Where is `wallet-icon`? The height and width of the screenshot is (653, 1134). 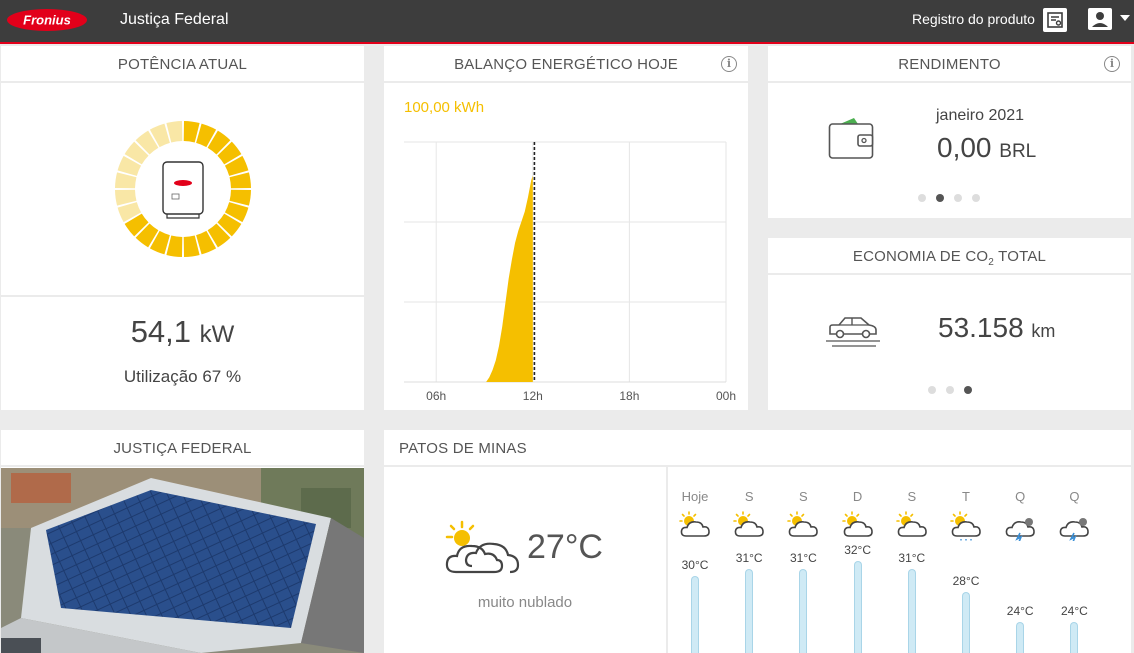 wallet-icon is located at coordinates (851, 138).